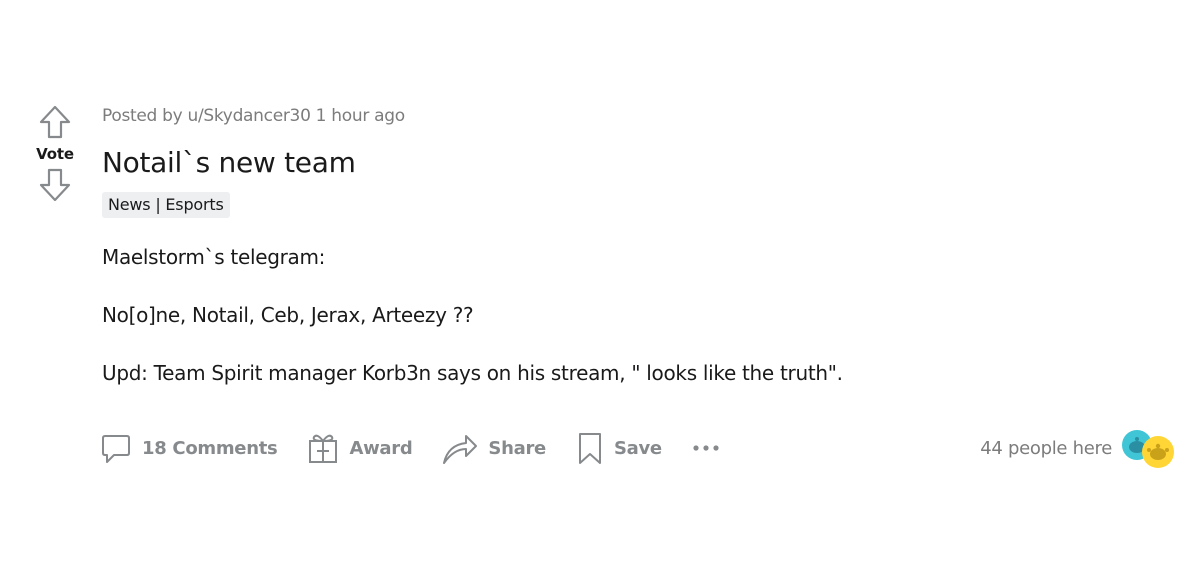 This screenshot has height=584, width=1200. Describe the element at coordinates (637, 448) in the screenshot. I see `save-label: Save` at that location.